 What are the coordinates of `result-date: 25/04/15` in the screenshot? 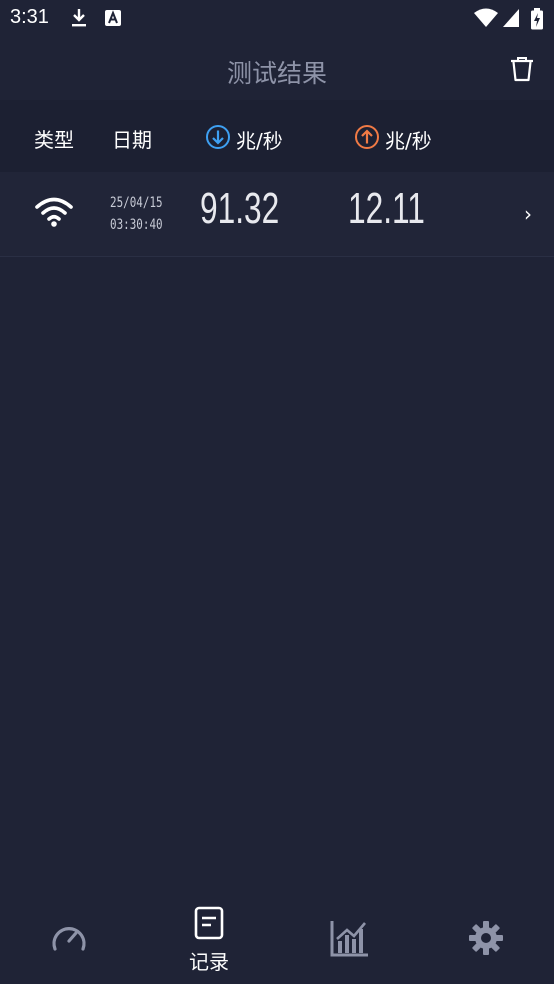 It's located at (136, 203).